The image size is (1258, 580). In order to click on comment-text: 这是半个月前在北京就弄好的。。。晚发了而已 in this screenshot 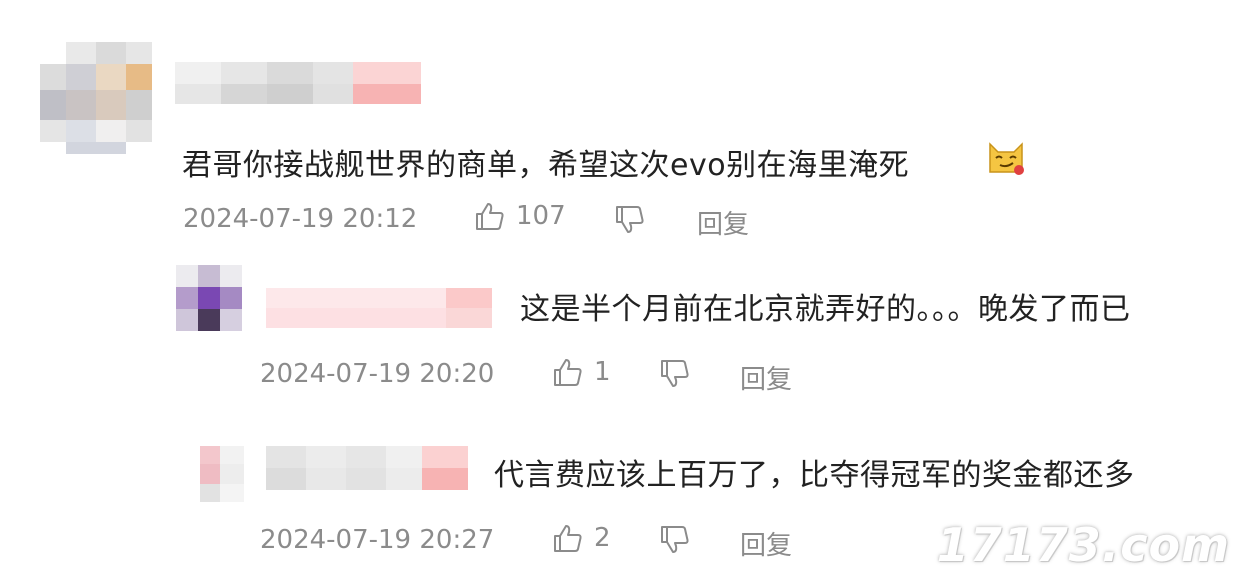, I will do `click(825, 309)`.